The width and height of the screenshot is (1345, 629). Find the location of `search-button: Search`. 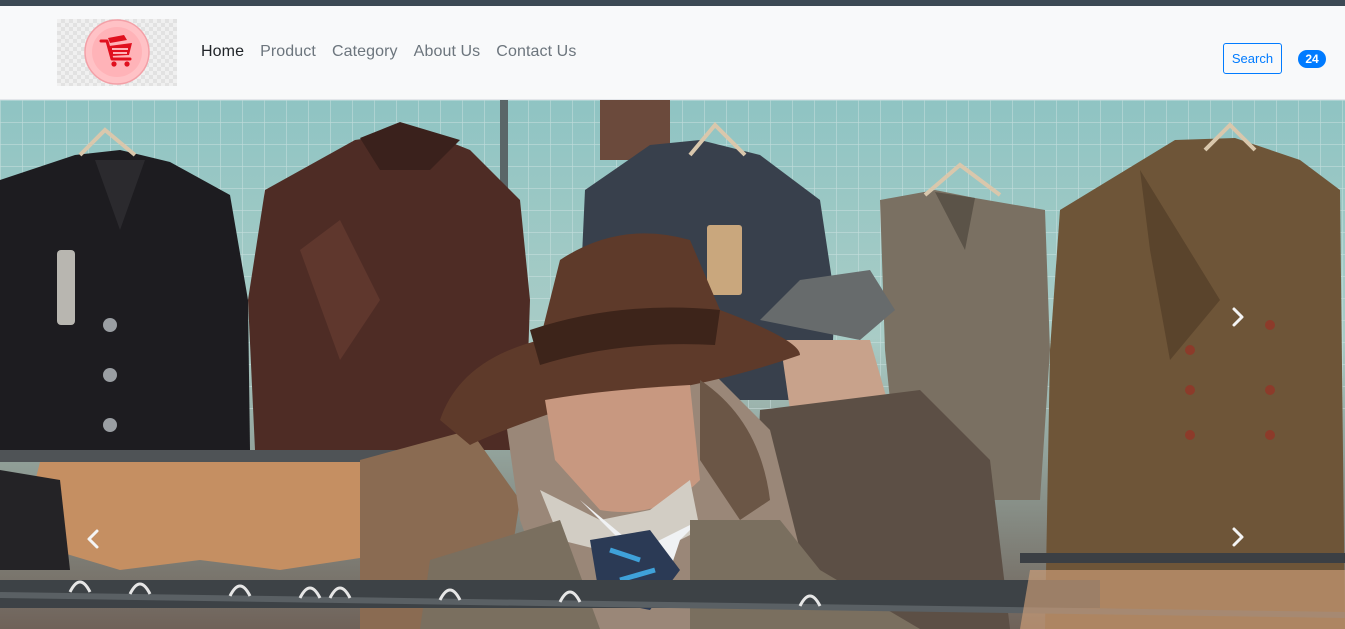

search-button: Search is located at coordinates (1252, 58).